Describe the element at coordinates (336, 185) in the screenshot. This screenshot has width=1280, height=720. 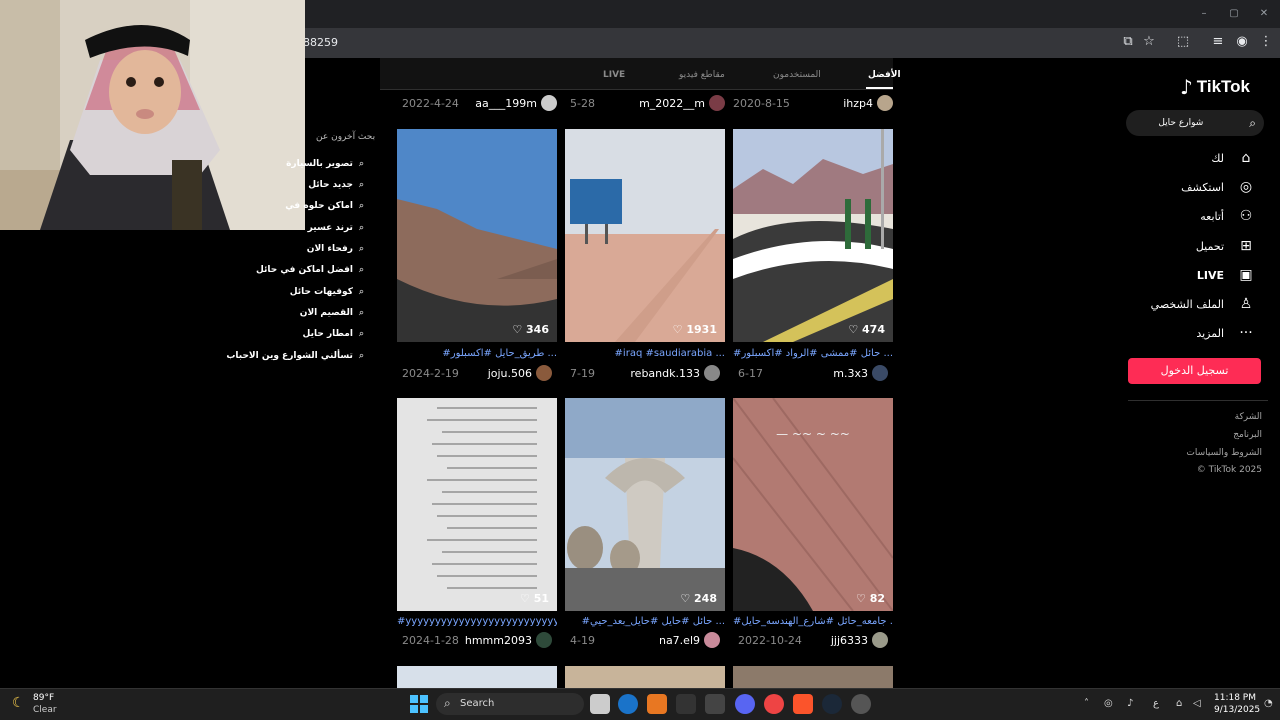
I see `related-search-item: ⌕ جديد حائل` at that location.